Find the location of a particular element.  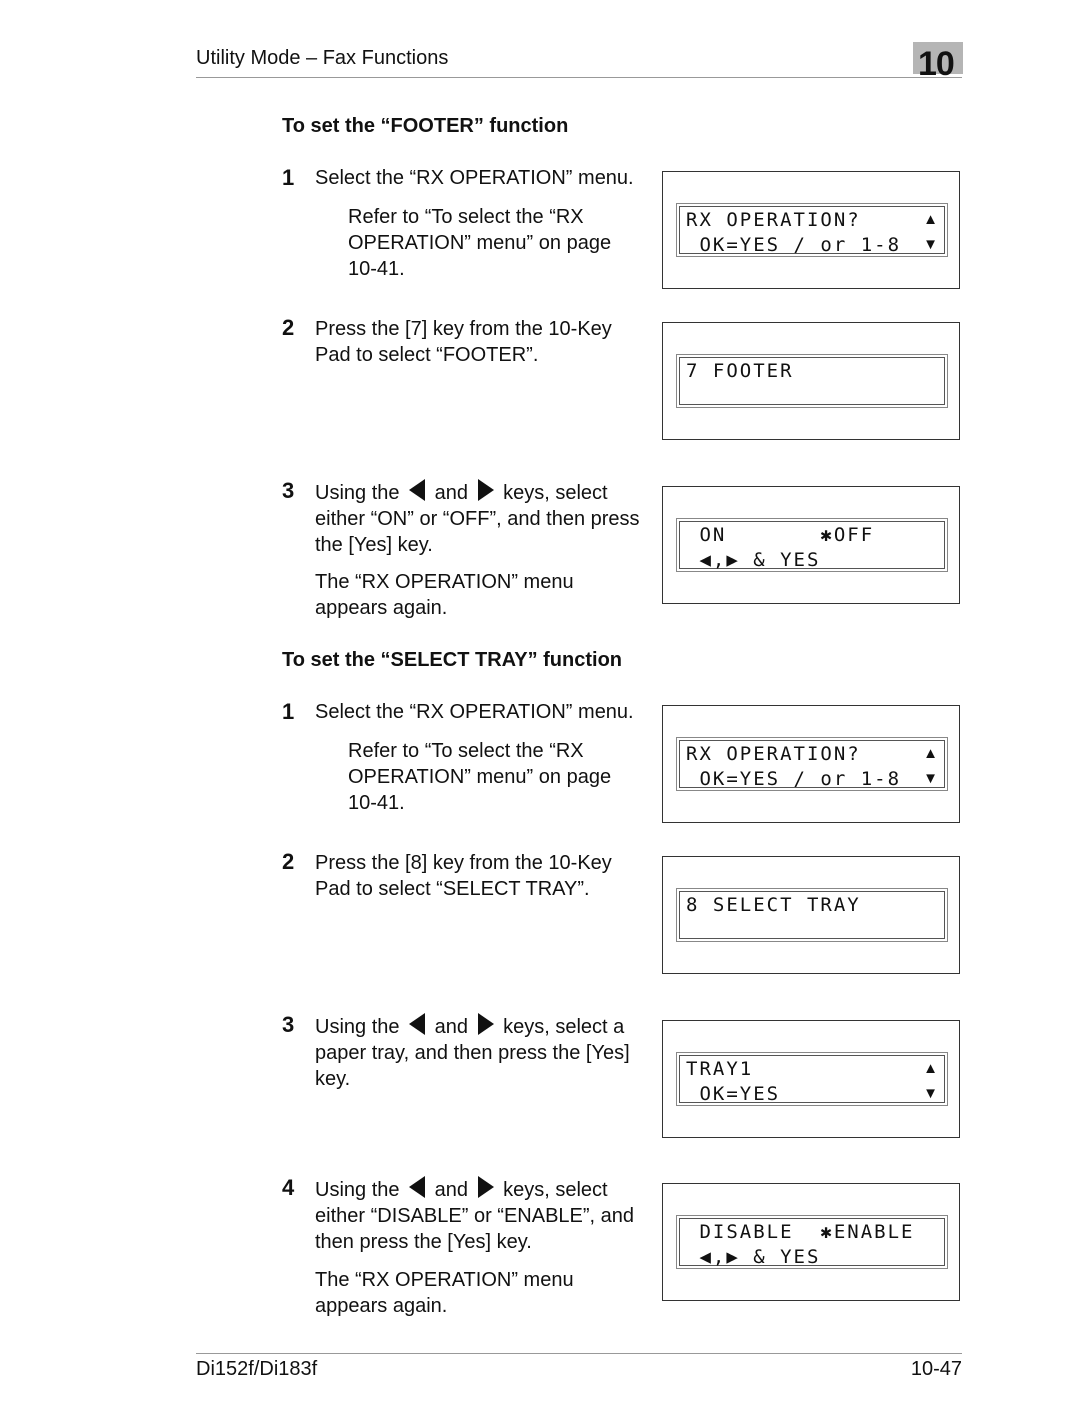

footer-page-number: 10-47 is located at coordinates (936, 1369).